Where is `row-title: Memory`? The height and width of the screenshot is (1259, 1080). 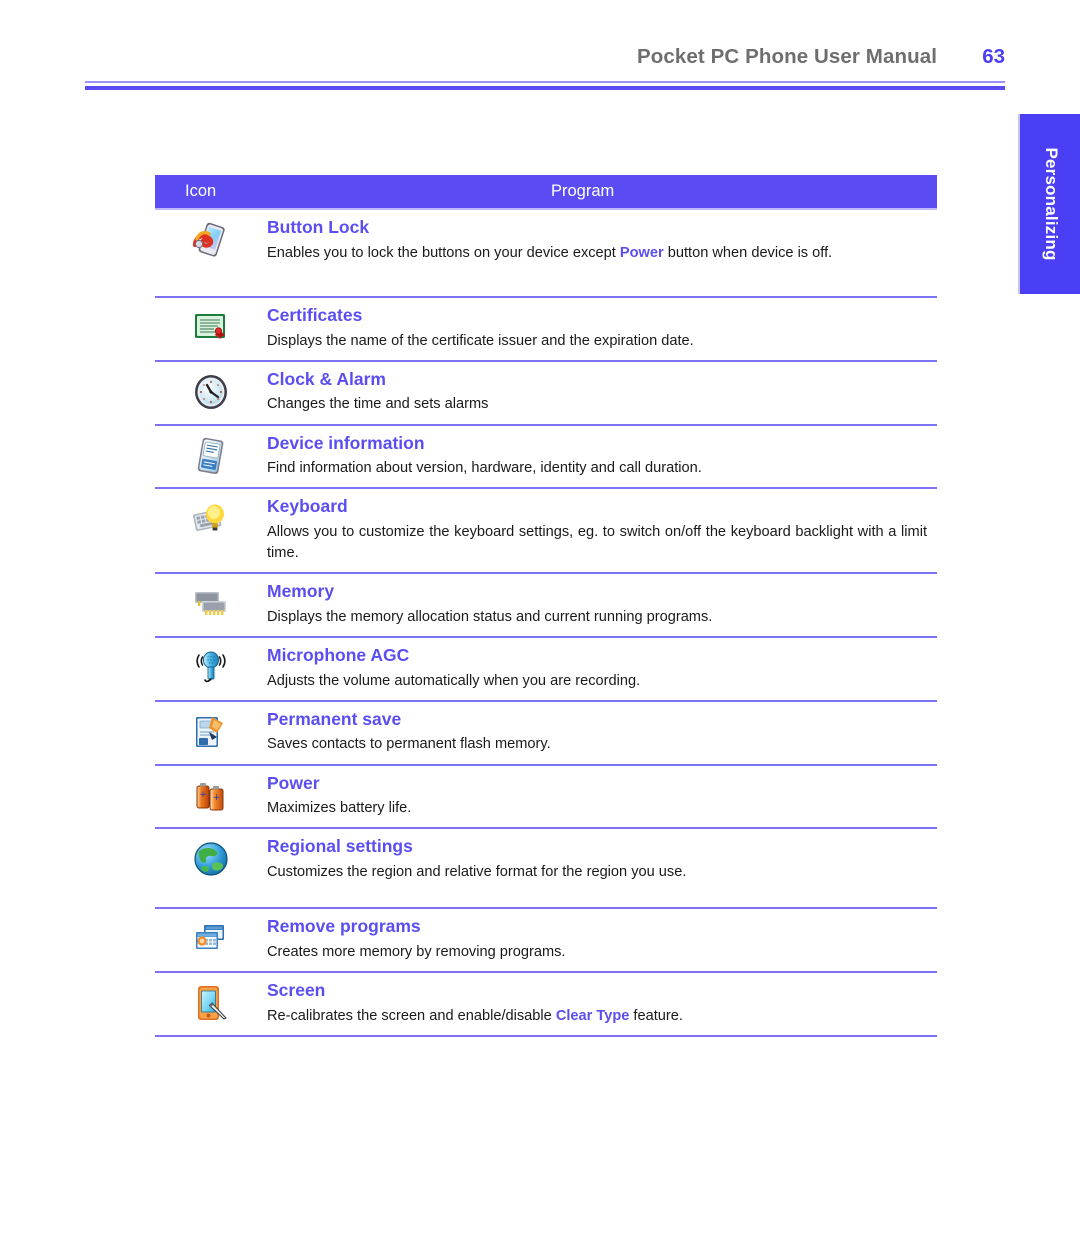
row-title: Memory is located at coordinates (301, 591).